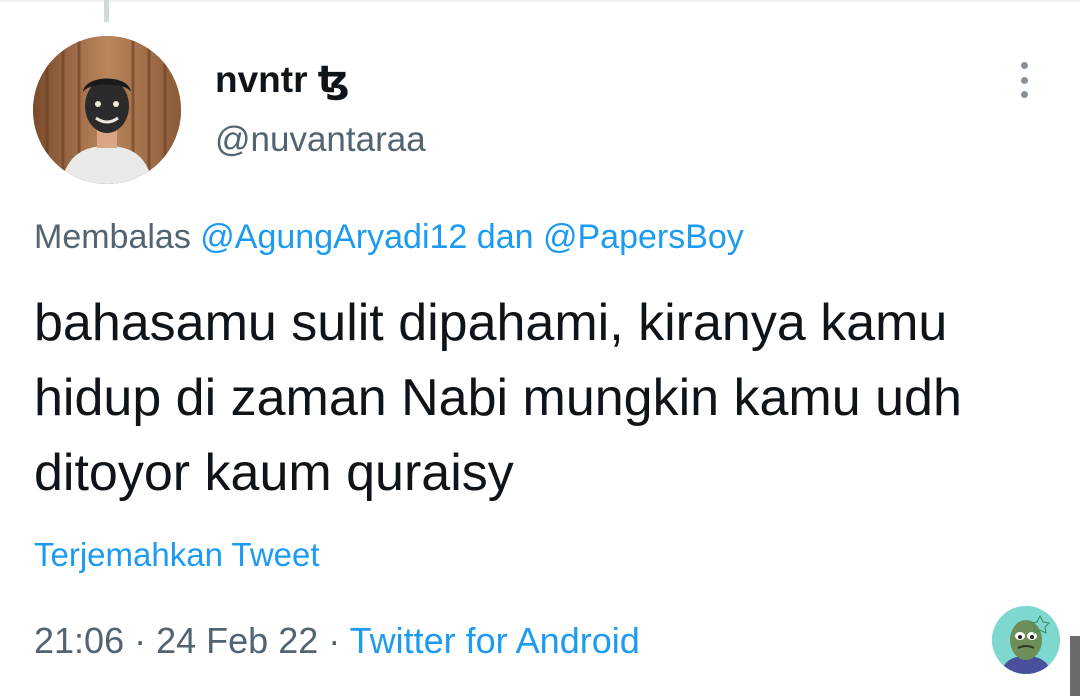 Image resolution: width=1080 pixels, height=696 pixels. What do you see at coordinates (106, 11) in the screenshot?
I see `thread-connector-line` at bounding box center [106, 11].